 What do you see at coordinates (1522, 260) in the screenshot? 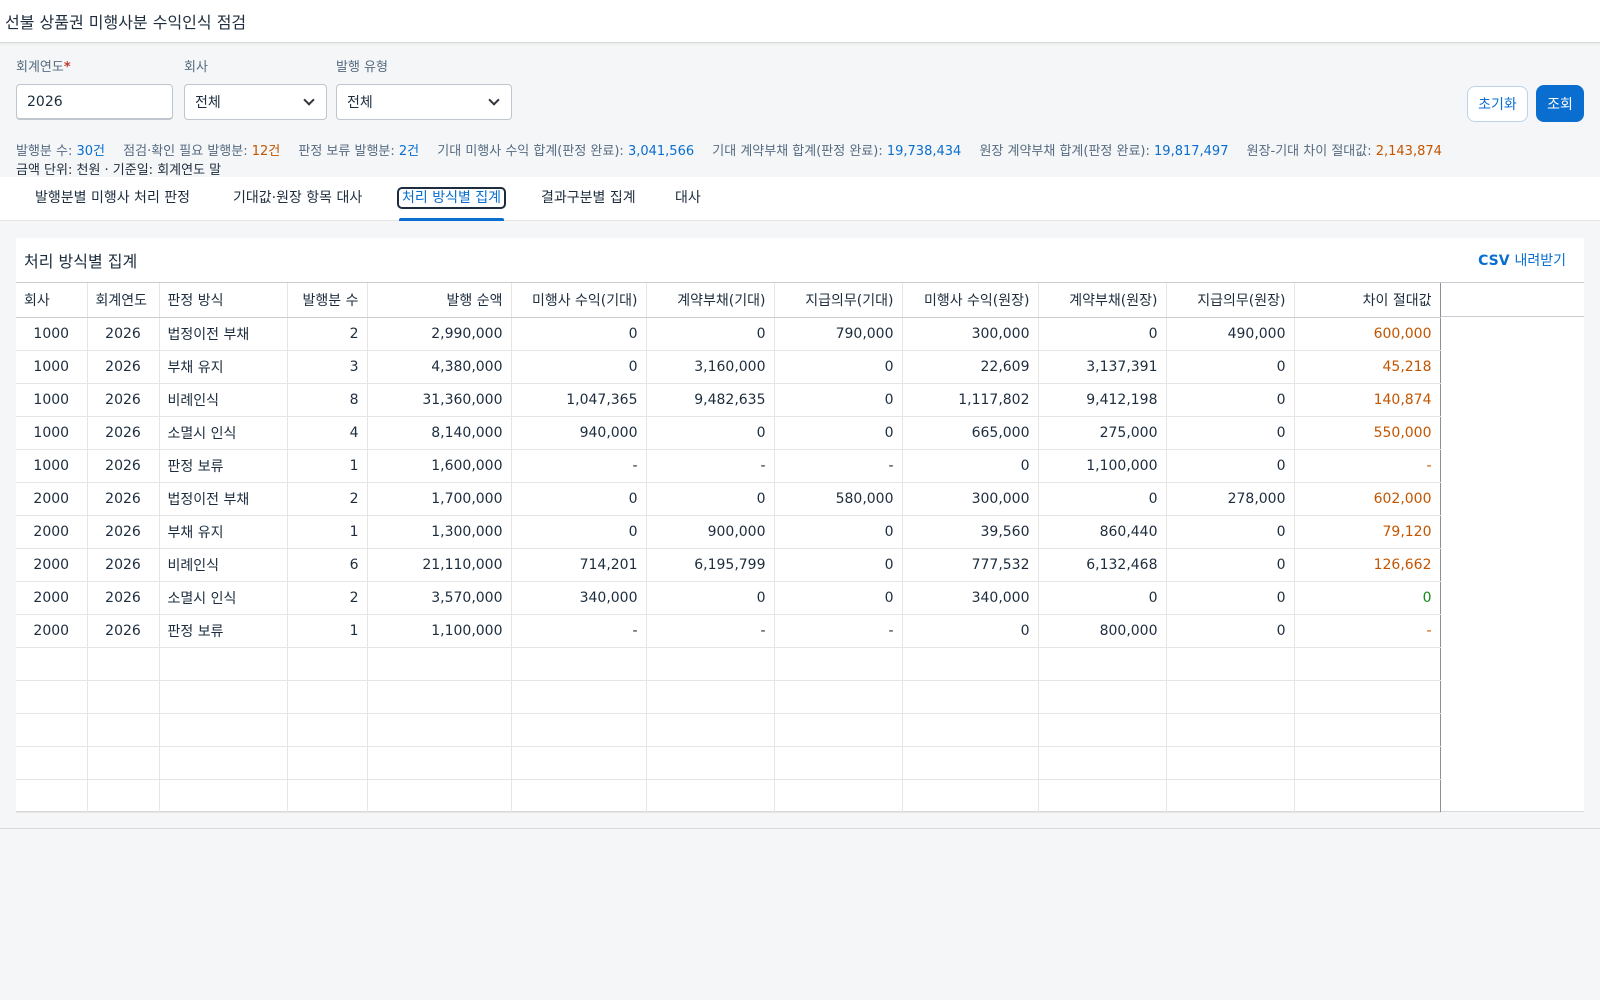
I see `csv-download-link: CSV 내려받기` at bounding box center [1522, 260].